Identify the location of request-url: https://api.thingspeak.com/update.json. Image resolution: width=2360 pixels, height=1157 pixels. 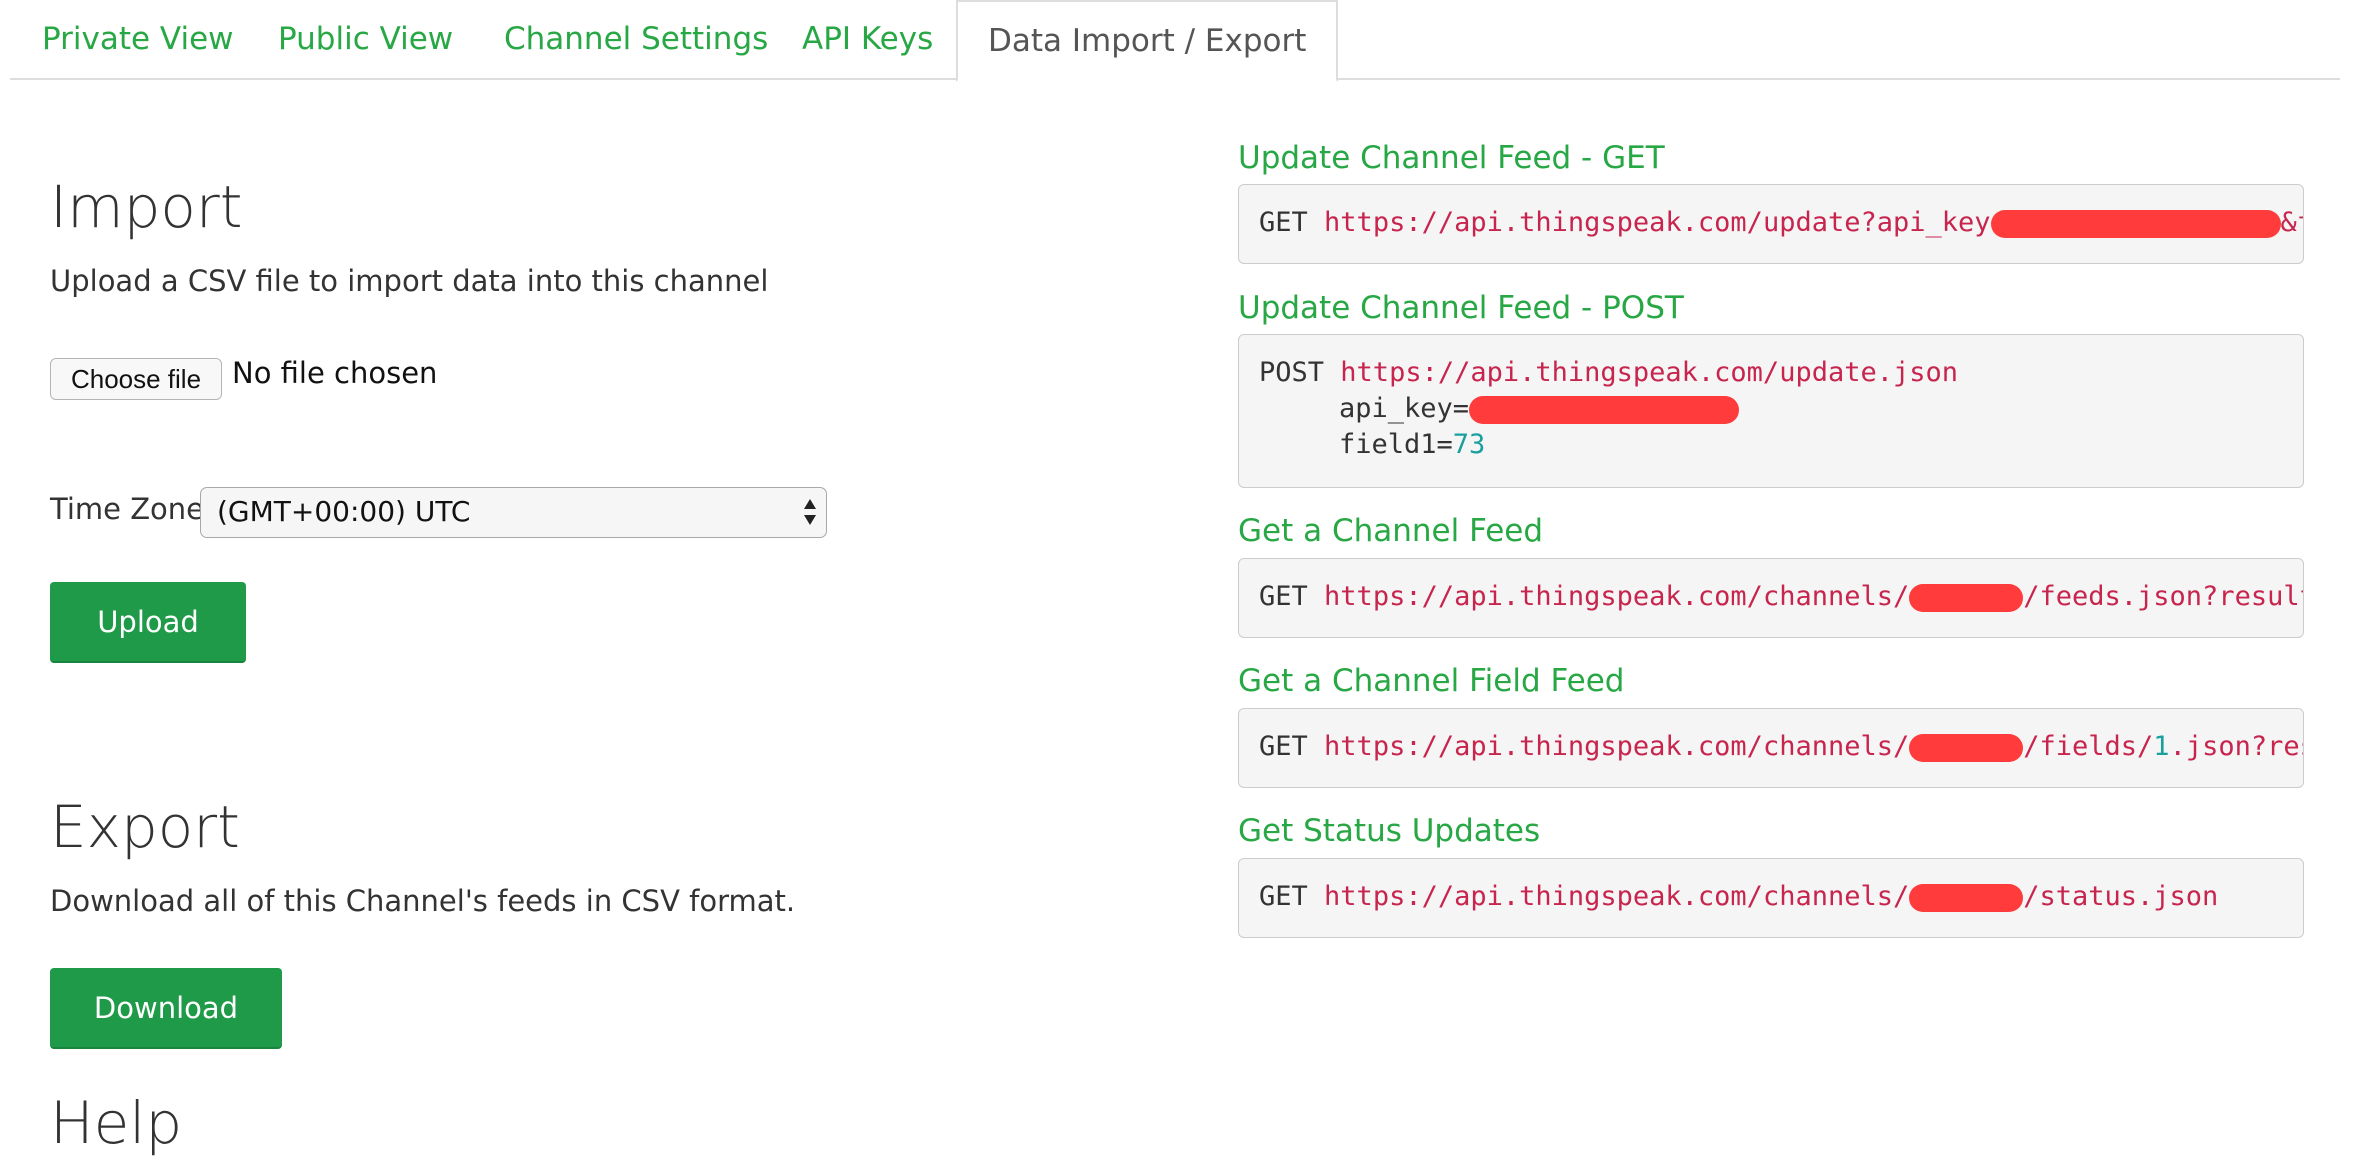
(1649, 372).